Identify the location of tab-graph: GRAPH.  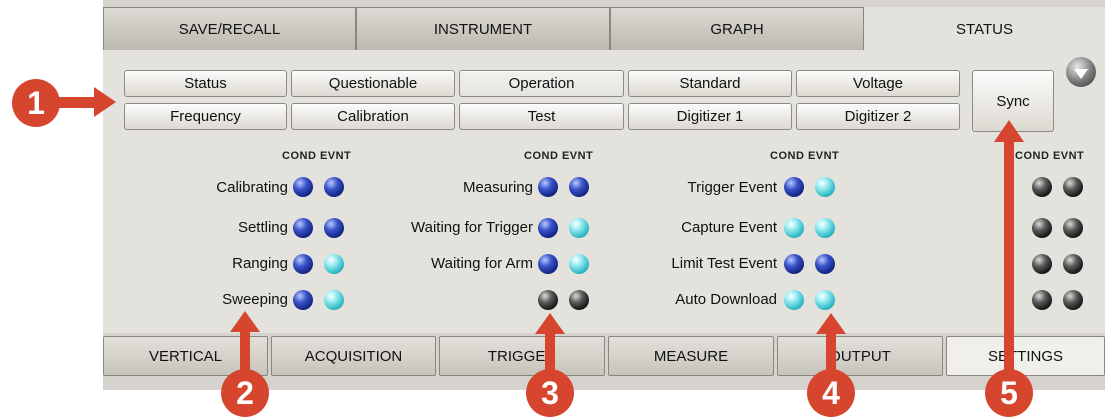
(737, 28).